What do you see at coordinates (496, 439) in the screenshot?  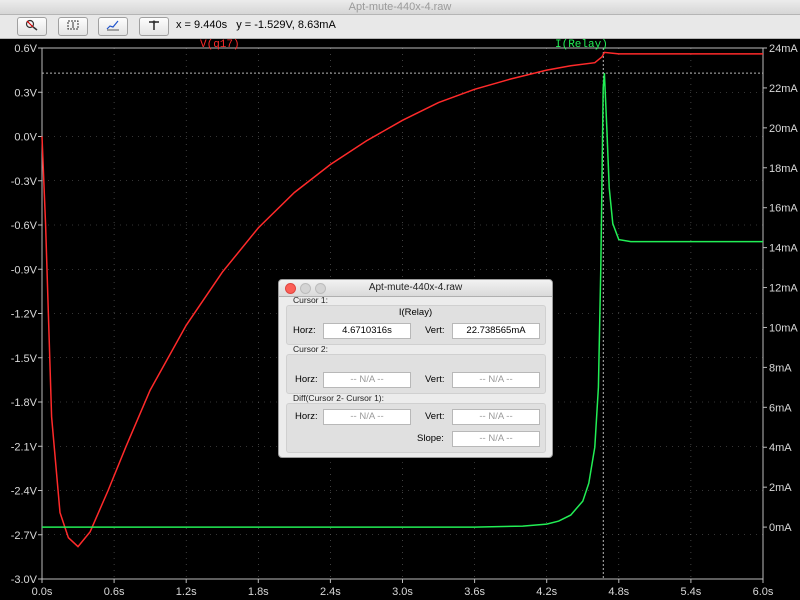 I see `diff-slope-field: -- N/A --` at bounding box center [496, 439].